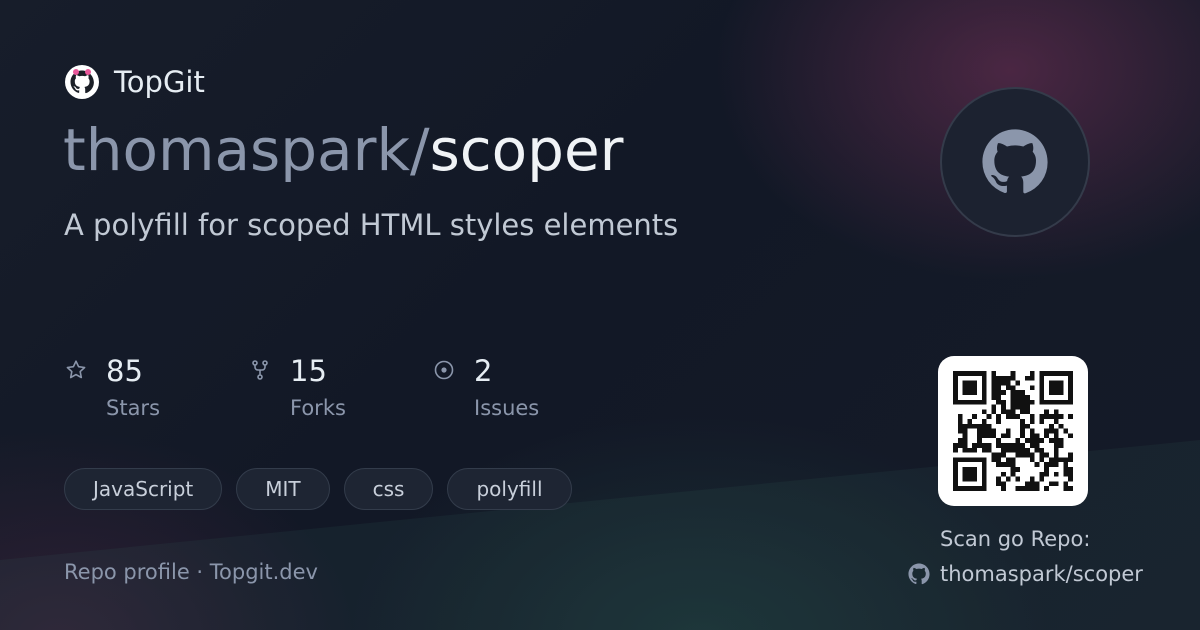 The image size is (1200, 630). I want to click on tag-javascript: JavaScript, so click(143, 489).